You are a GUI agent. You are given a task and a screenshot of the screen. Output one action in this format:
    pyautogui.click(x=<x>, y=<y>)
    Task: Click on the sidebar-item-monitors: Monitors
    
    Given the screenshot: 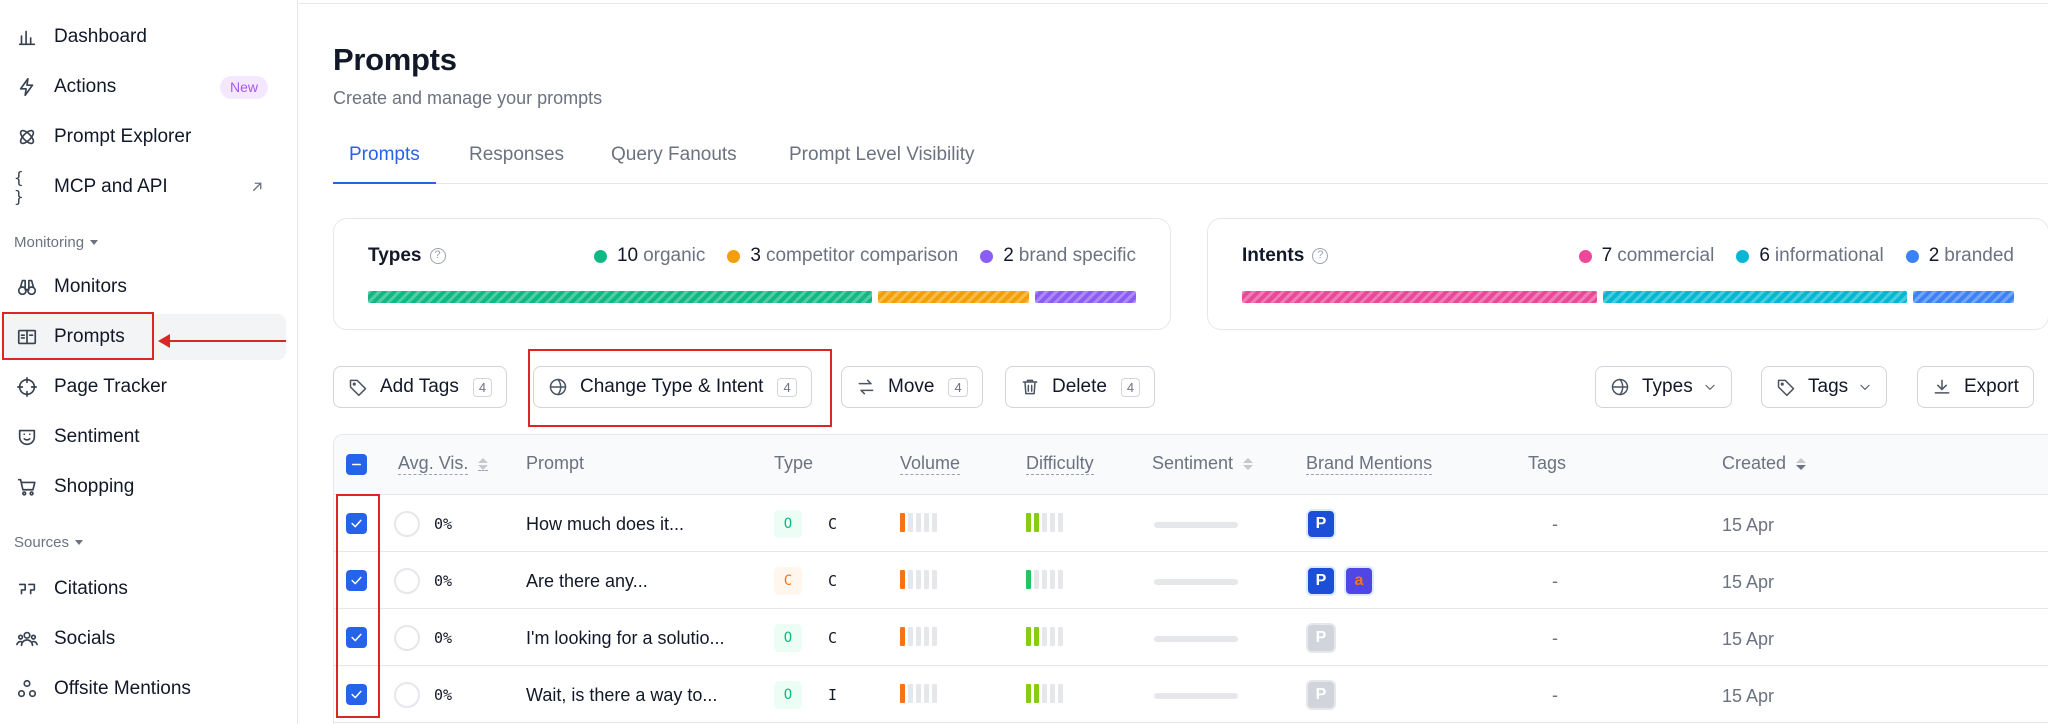 What is the action you would take?
    pyautogui.click(x=145, y=287)
    